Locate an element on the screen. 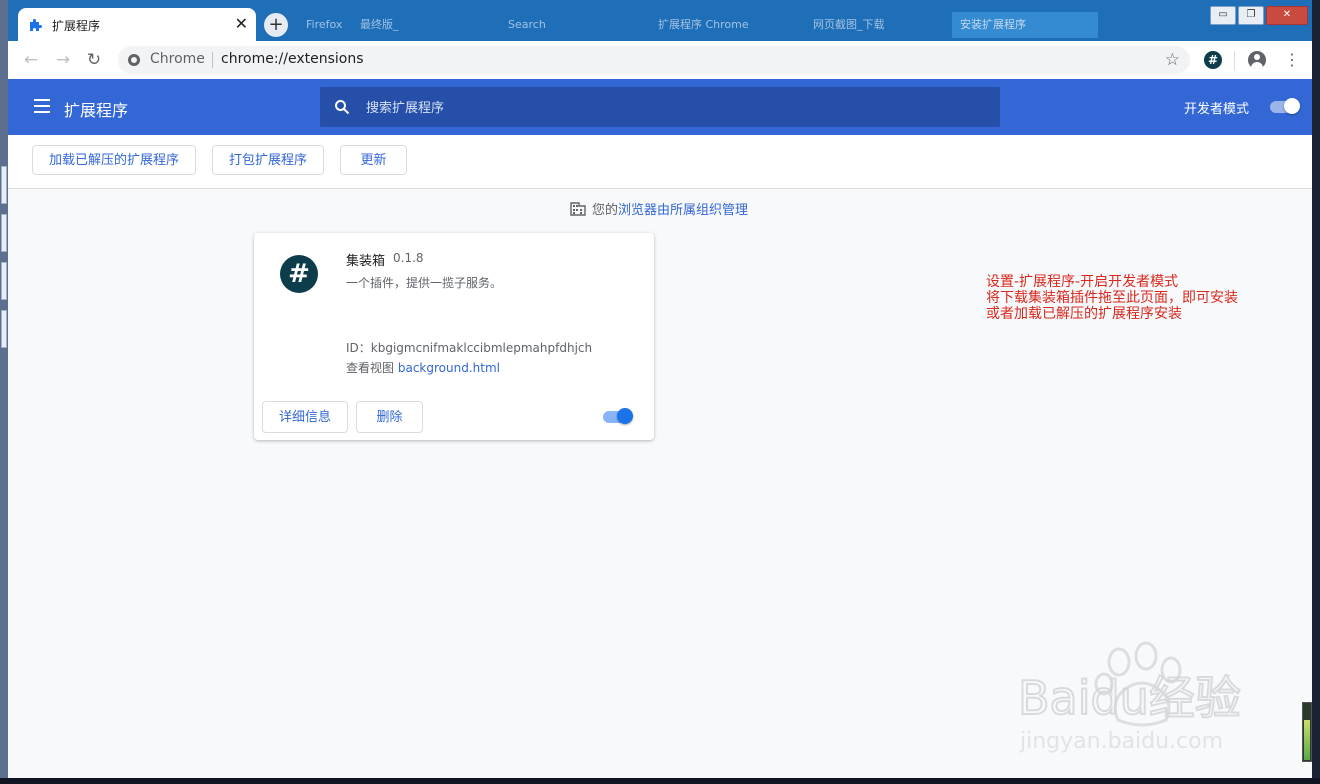 The height and width of the screenshot is (784, 1320). watermark-brand: Baidu经验 is located at coordinates (1129, 698).